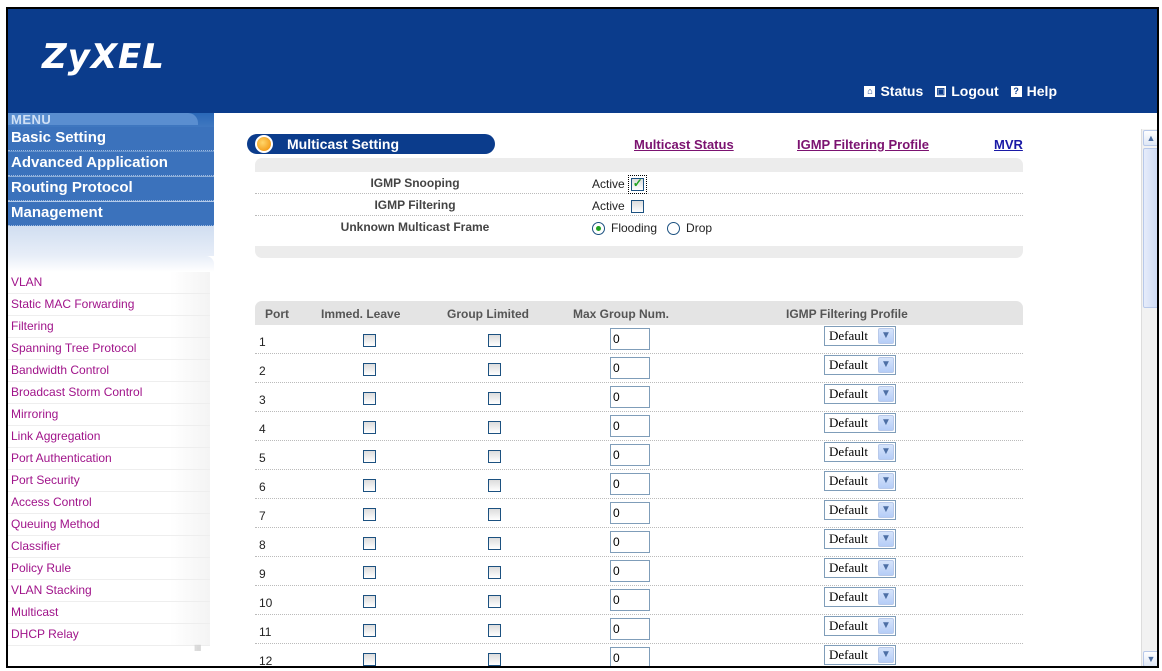  Describe the element at coordinates (109, 547) in the screenshot. I see `submenu-item: Classifier` at that location.